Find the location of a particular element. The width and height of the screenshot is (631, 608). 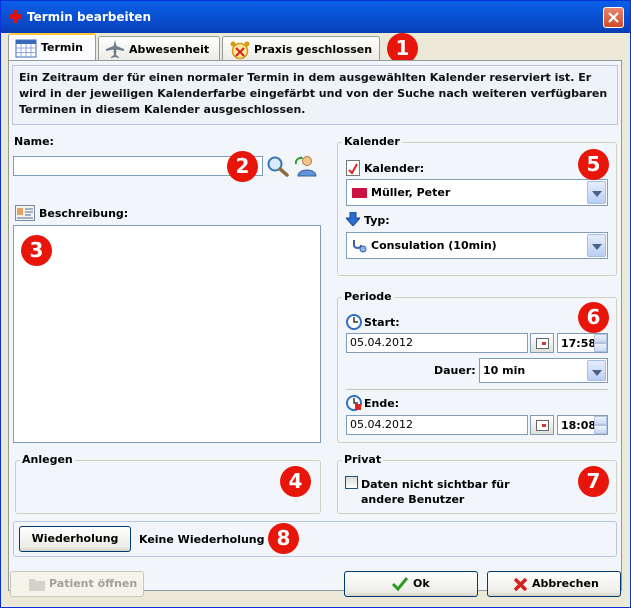

start-date-input: 05.04.2012 is located at coordinates (437, 343).